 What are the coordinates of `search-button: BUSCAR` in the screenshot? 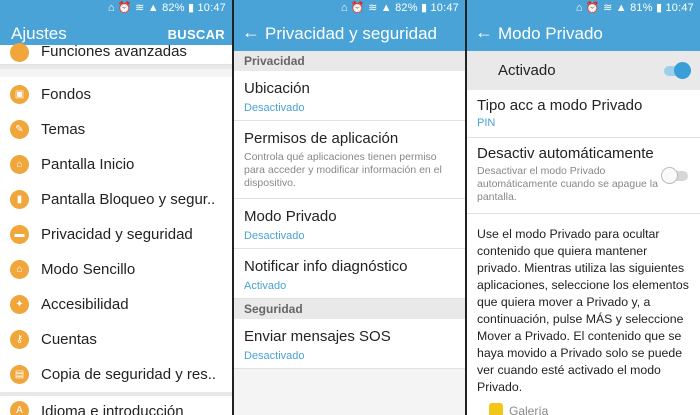 It's located at (196, 34).